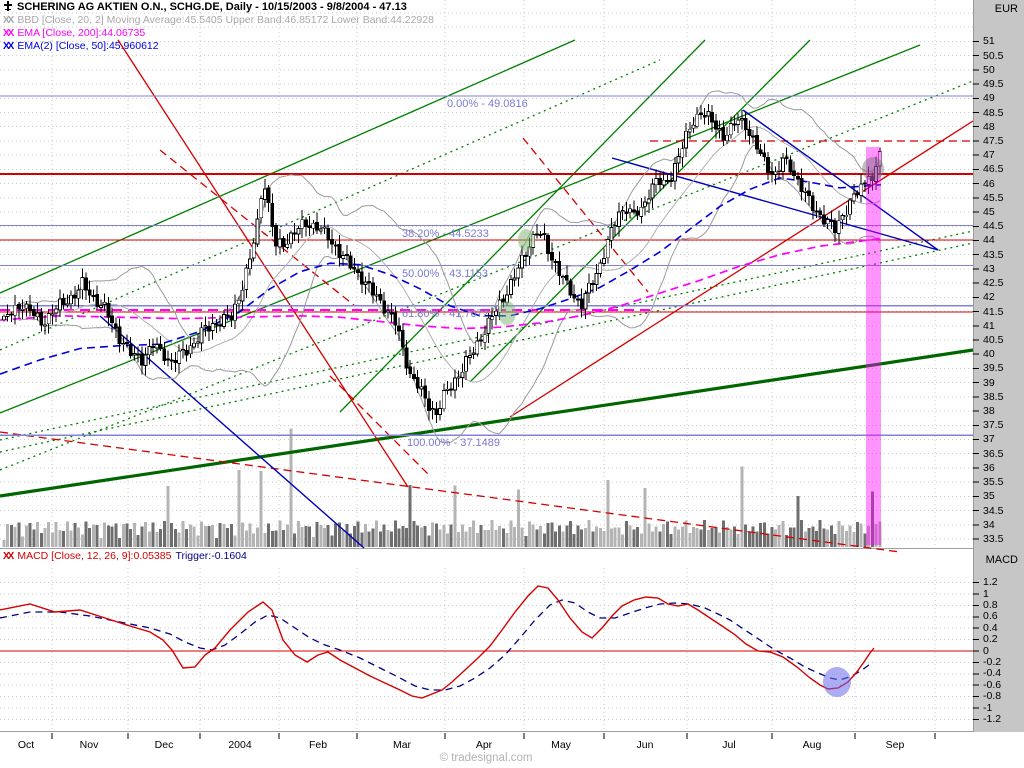 The image size is (1024, 768). I want to click on month-label: 2004, so click(240, 745).